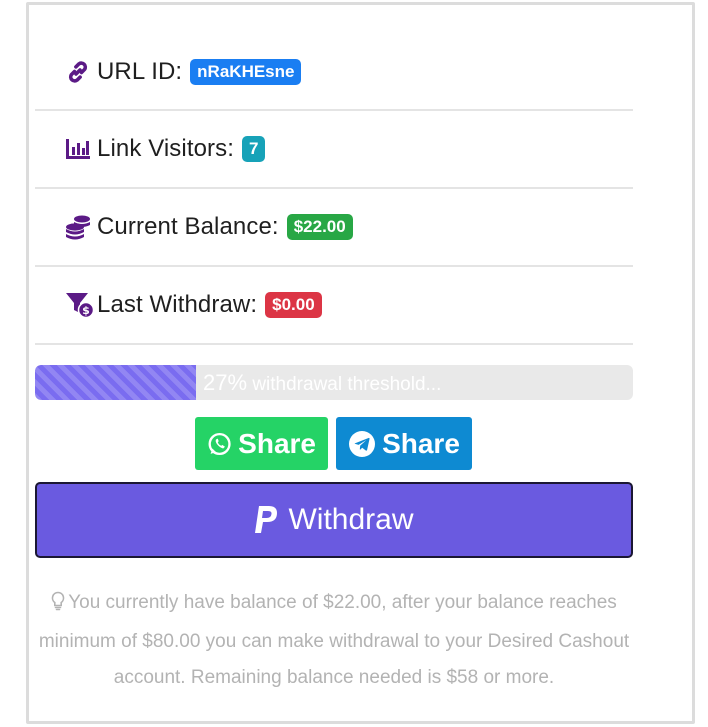 Image resolution: width=708 pixels, height=727 pixels. Describe the element at coordinates (80, 72) in the screenshot. I see `link-icon` at that location.